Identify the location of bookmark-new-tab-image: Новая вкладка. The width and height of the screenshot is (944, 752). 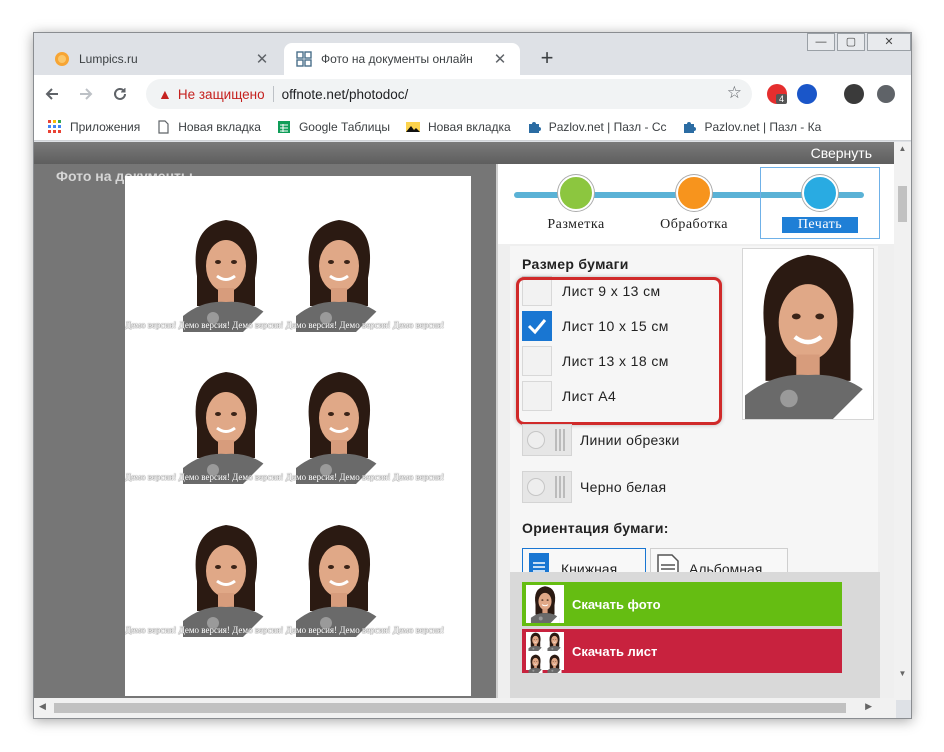
(458, 126).